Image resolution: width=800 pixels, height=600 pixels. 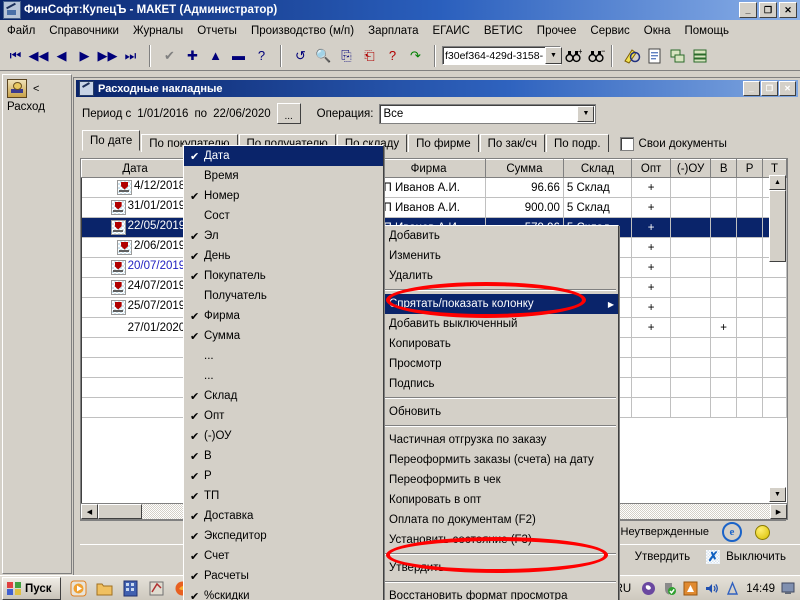 I want to click on hscroll-thumb, so click(x=120, y=511).